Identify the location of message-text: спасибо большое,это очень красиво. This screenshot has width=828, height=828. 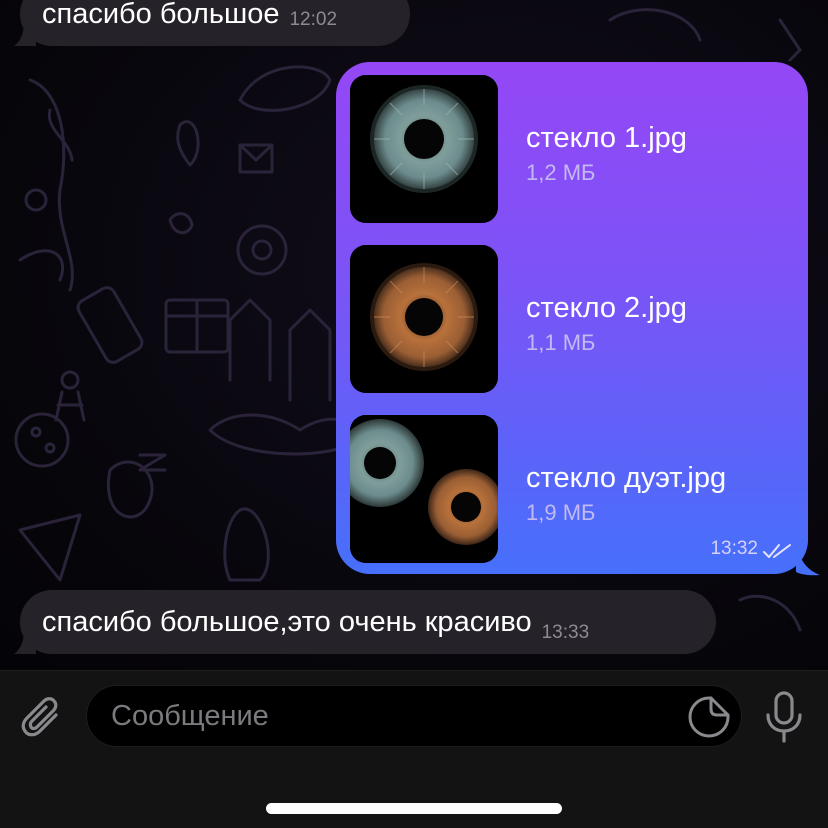
(287, 621).